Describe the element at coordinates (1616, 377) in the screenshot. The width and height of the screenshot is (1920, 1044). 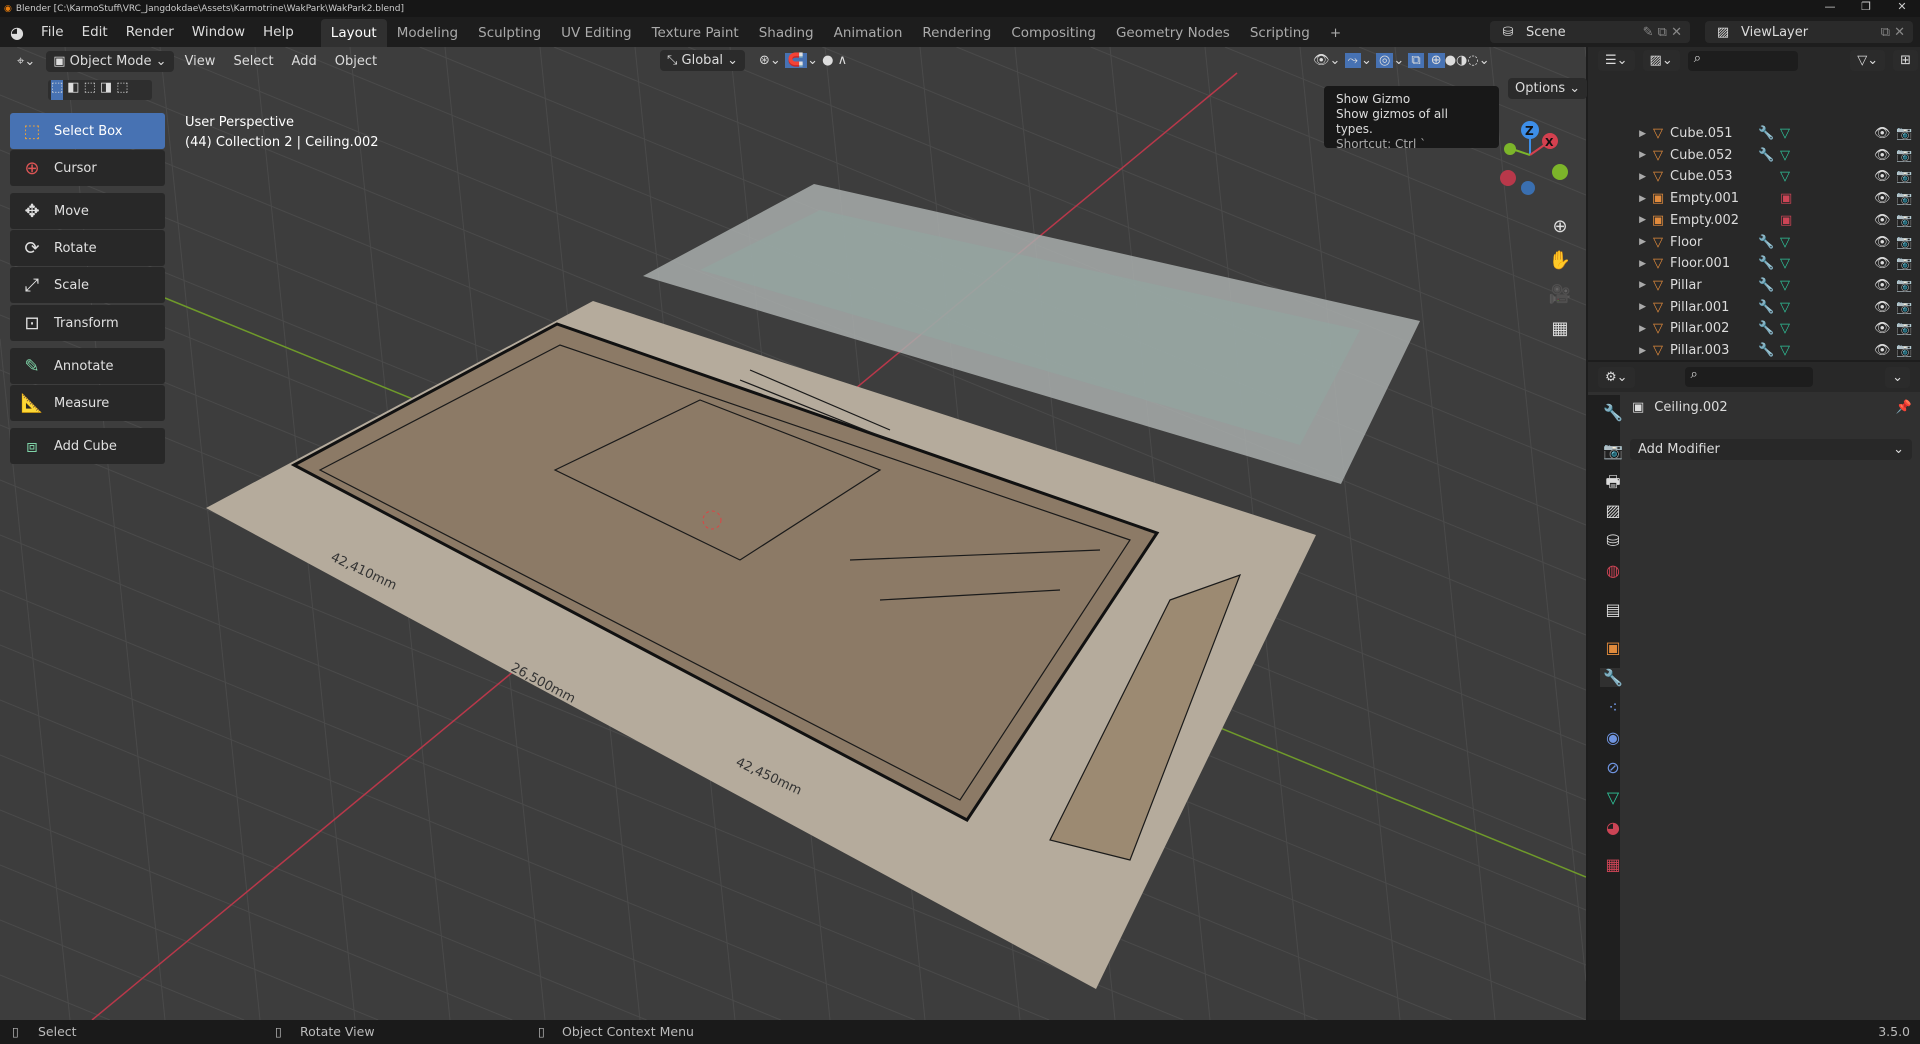
I see `properties-editor-type: ⚙⌄` at that location.